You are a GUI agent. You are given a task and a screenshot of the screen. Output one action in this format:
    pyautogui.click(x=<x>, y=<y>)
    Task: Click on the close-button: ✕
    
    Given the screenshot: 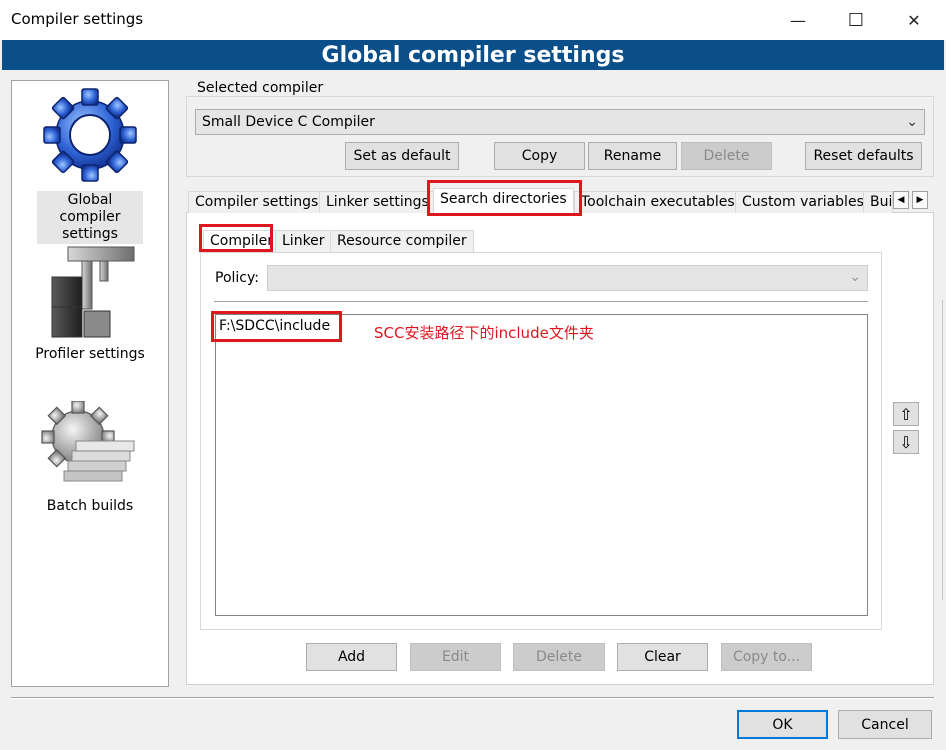 What is the action you would take?
    pyautogui.click(x=914, y=20)
    